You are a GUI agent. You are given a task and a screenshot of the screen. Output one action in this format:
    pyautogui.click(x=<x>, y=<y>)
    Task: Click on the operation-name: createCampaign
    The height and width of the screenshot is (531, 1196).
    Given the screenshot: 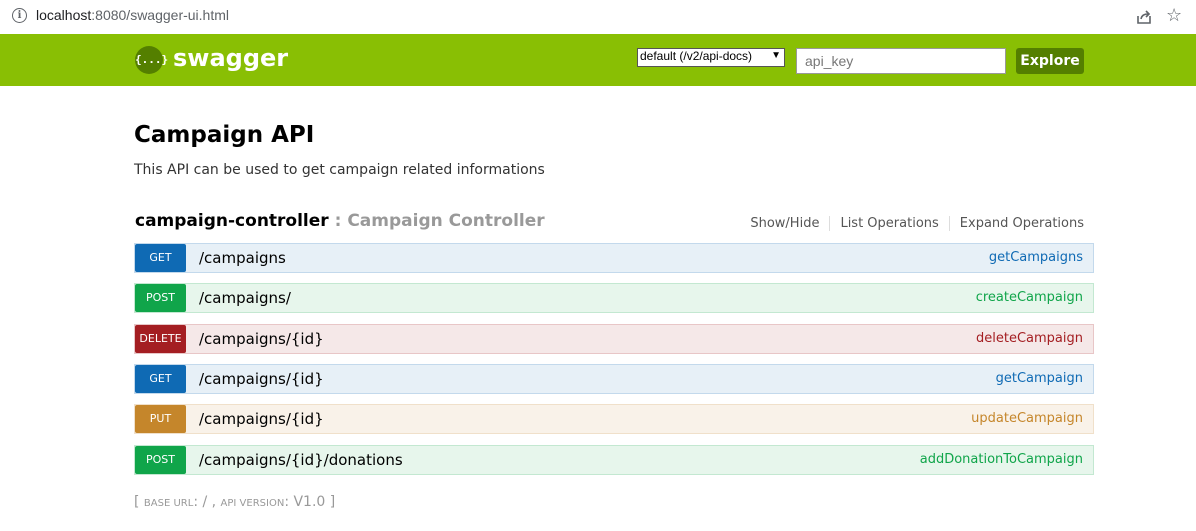 What is the action you would take?
    pyautogui.click(x=1029, y=297)
    